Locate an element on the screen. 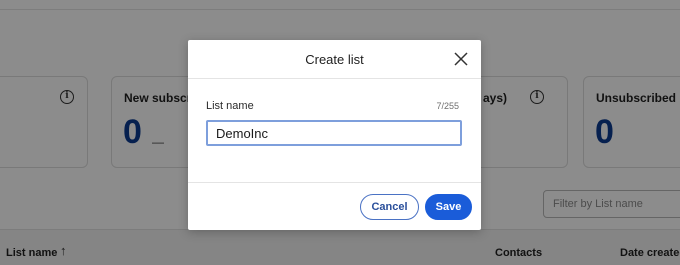 The width and height of the screenshot is (680, 265). character-counter: 7/255 is located at coordinates (447, 106).